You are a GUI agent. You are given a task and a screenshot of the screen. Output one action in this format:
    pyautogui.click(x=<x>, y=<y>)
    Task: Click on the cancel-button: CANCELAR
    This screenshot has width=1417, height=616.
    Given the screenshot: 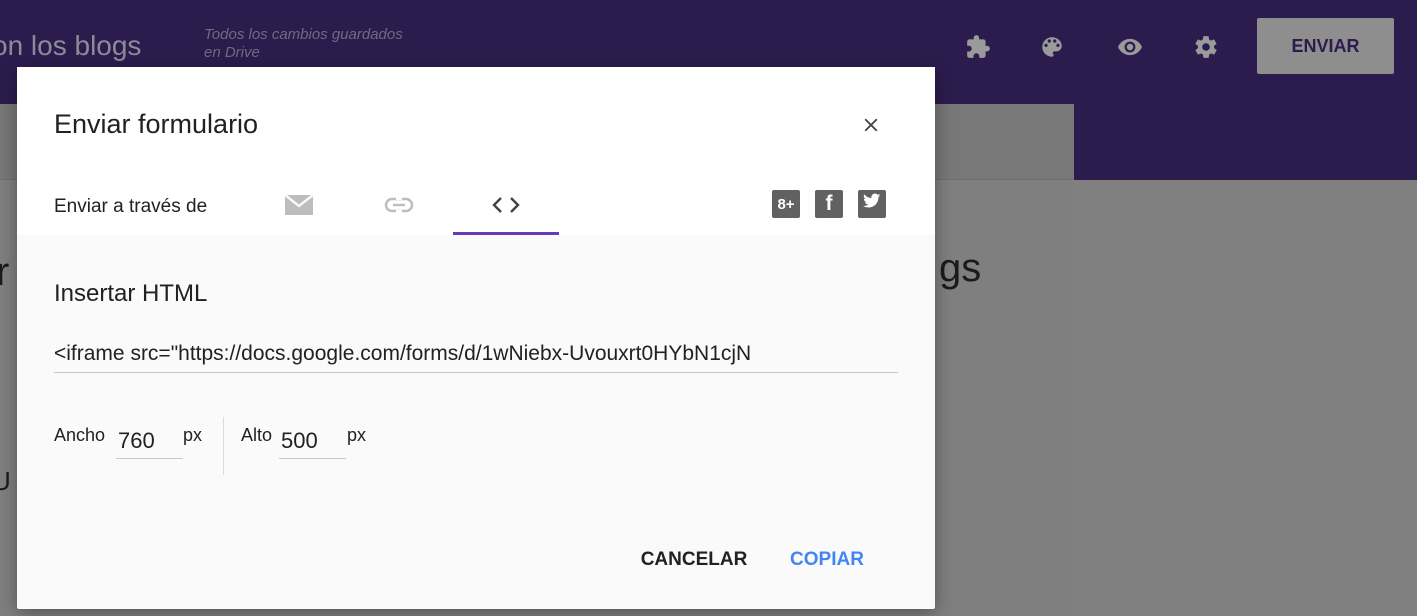 What is the action you would take?
    pyautogui.click(x=694, y=560)
    